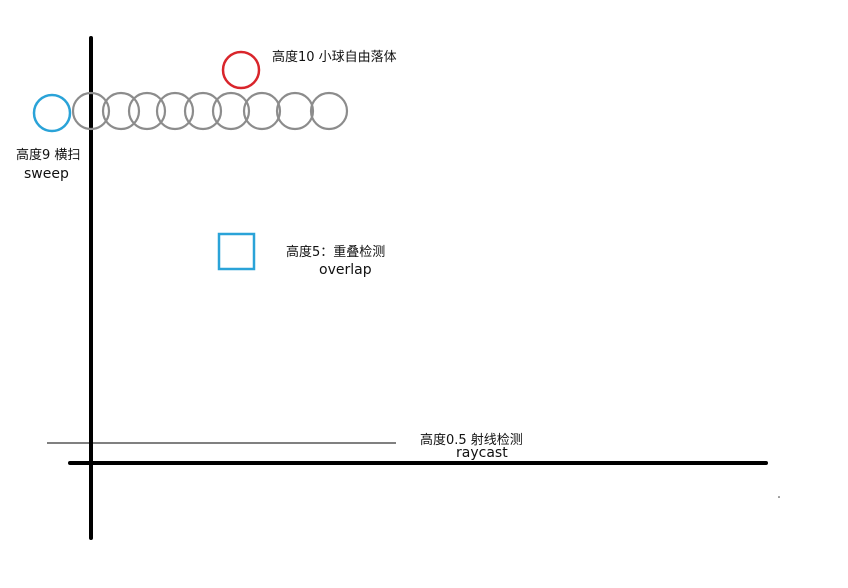  Describe the element at coordinates (336, 252) in the screenshot. I see `overlap-label-cn: 高度5：重叠检测` at that location.